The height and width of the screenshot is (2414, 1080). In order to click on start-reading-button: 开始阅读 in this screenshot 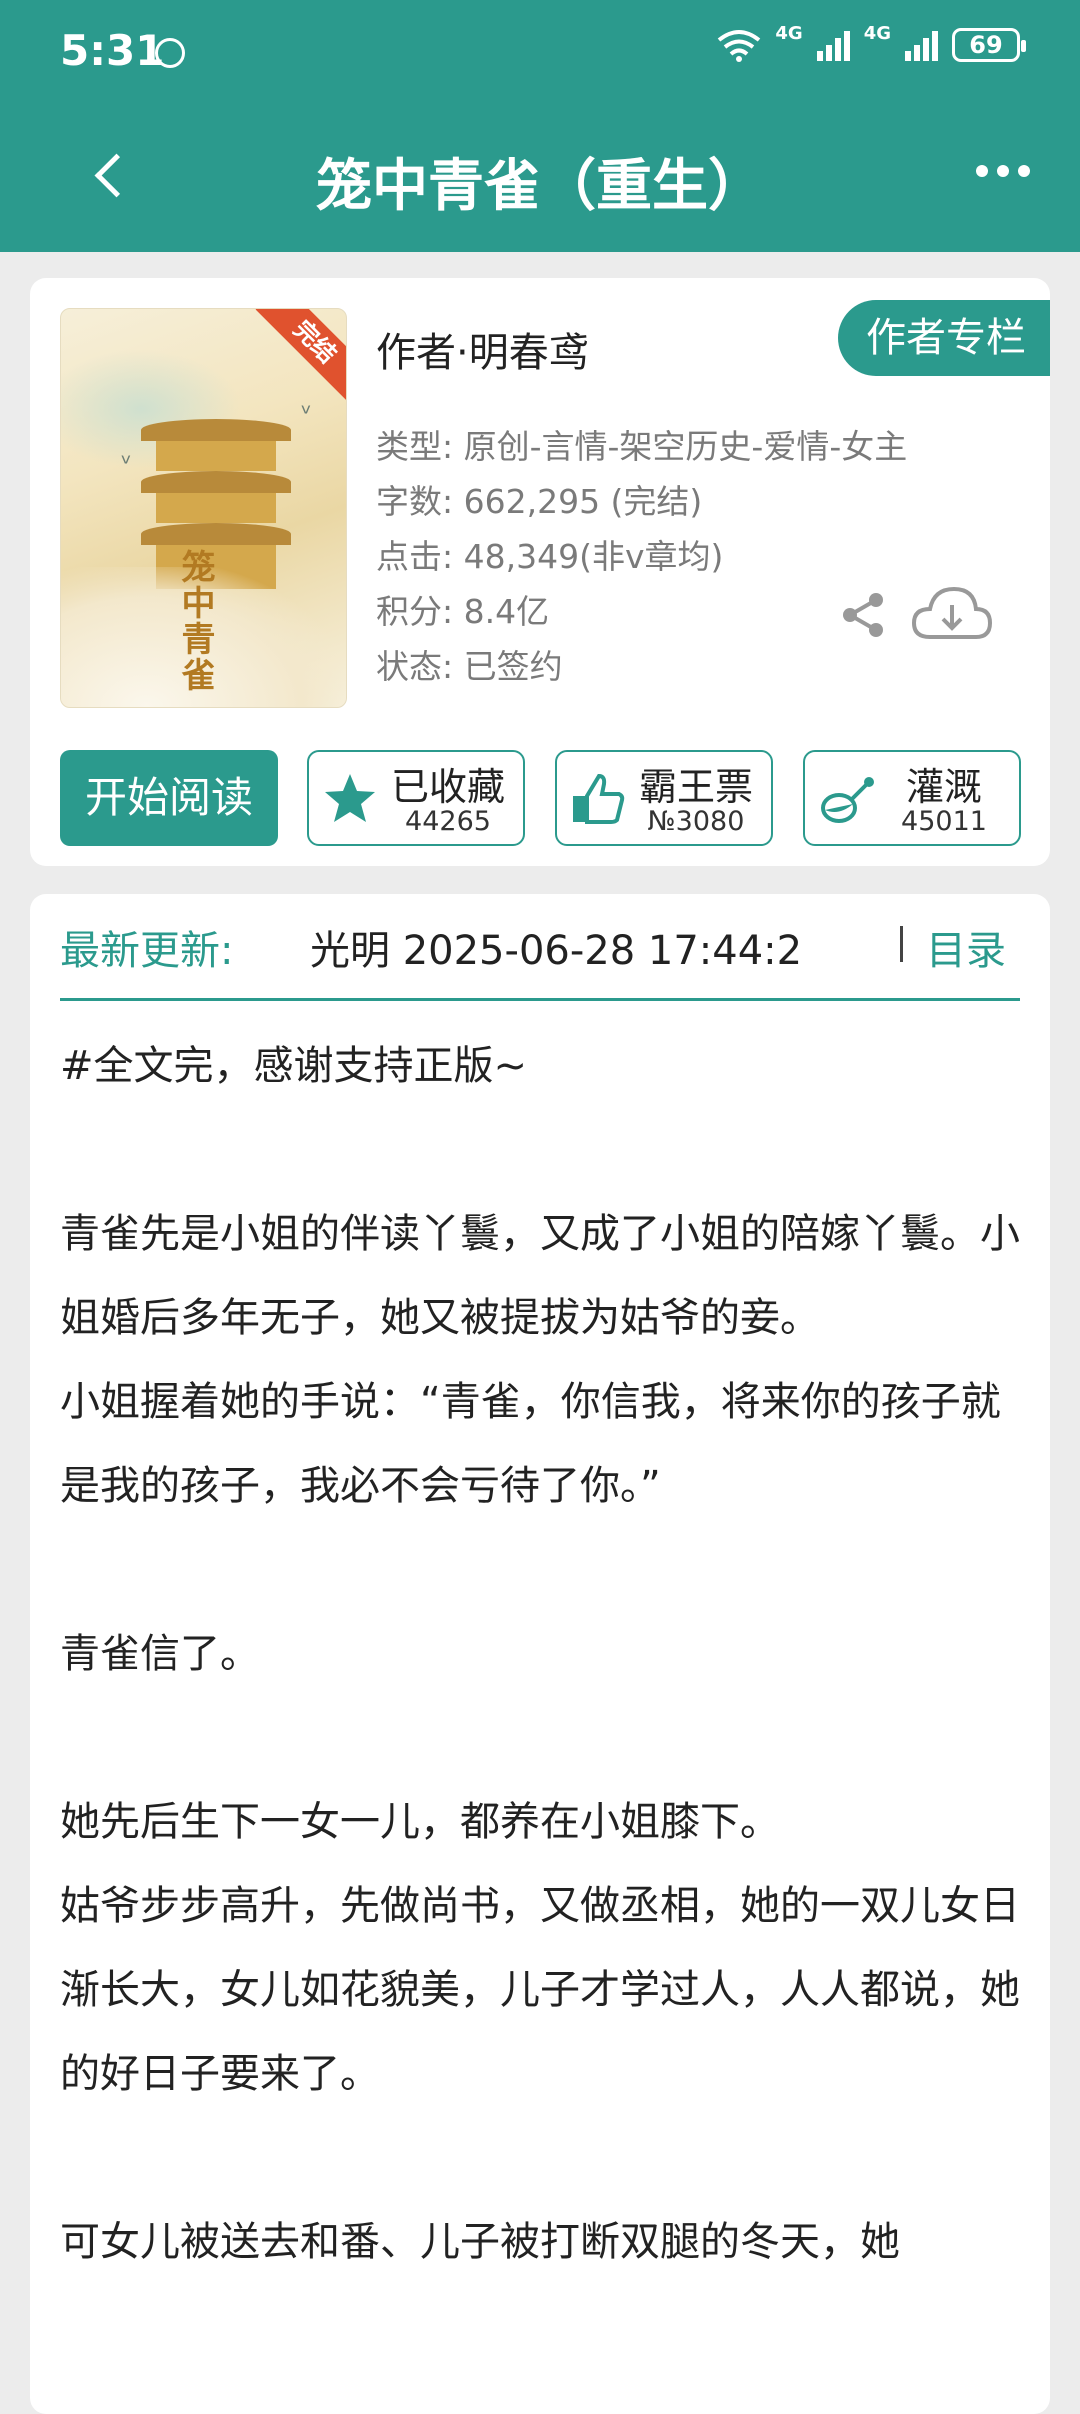, I will do `click(169, 798)`.